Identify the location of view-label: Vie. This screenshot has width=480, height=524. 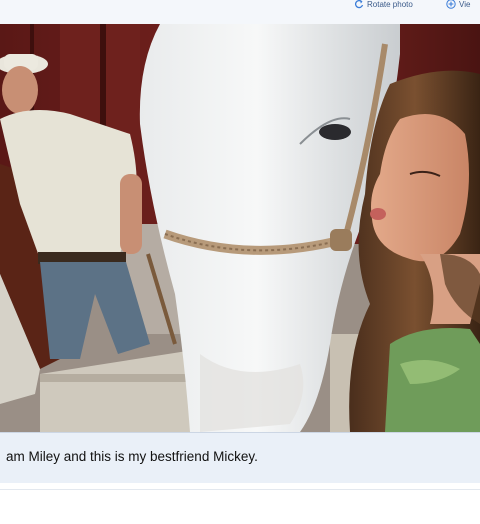
(465, 4).